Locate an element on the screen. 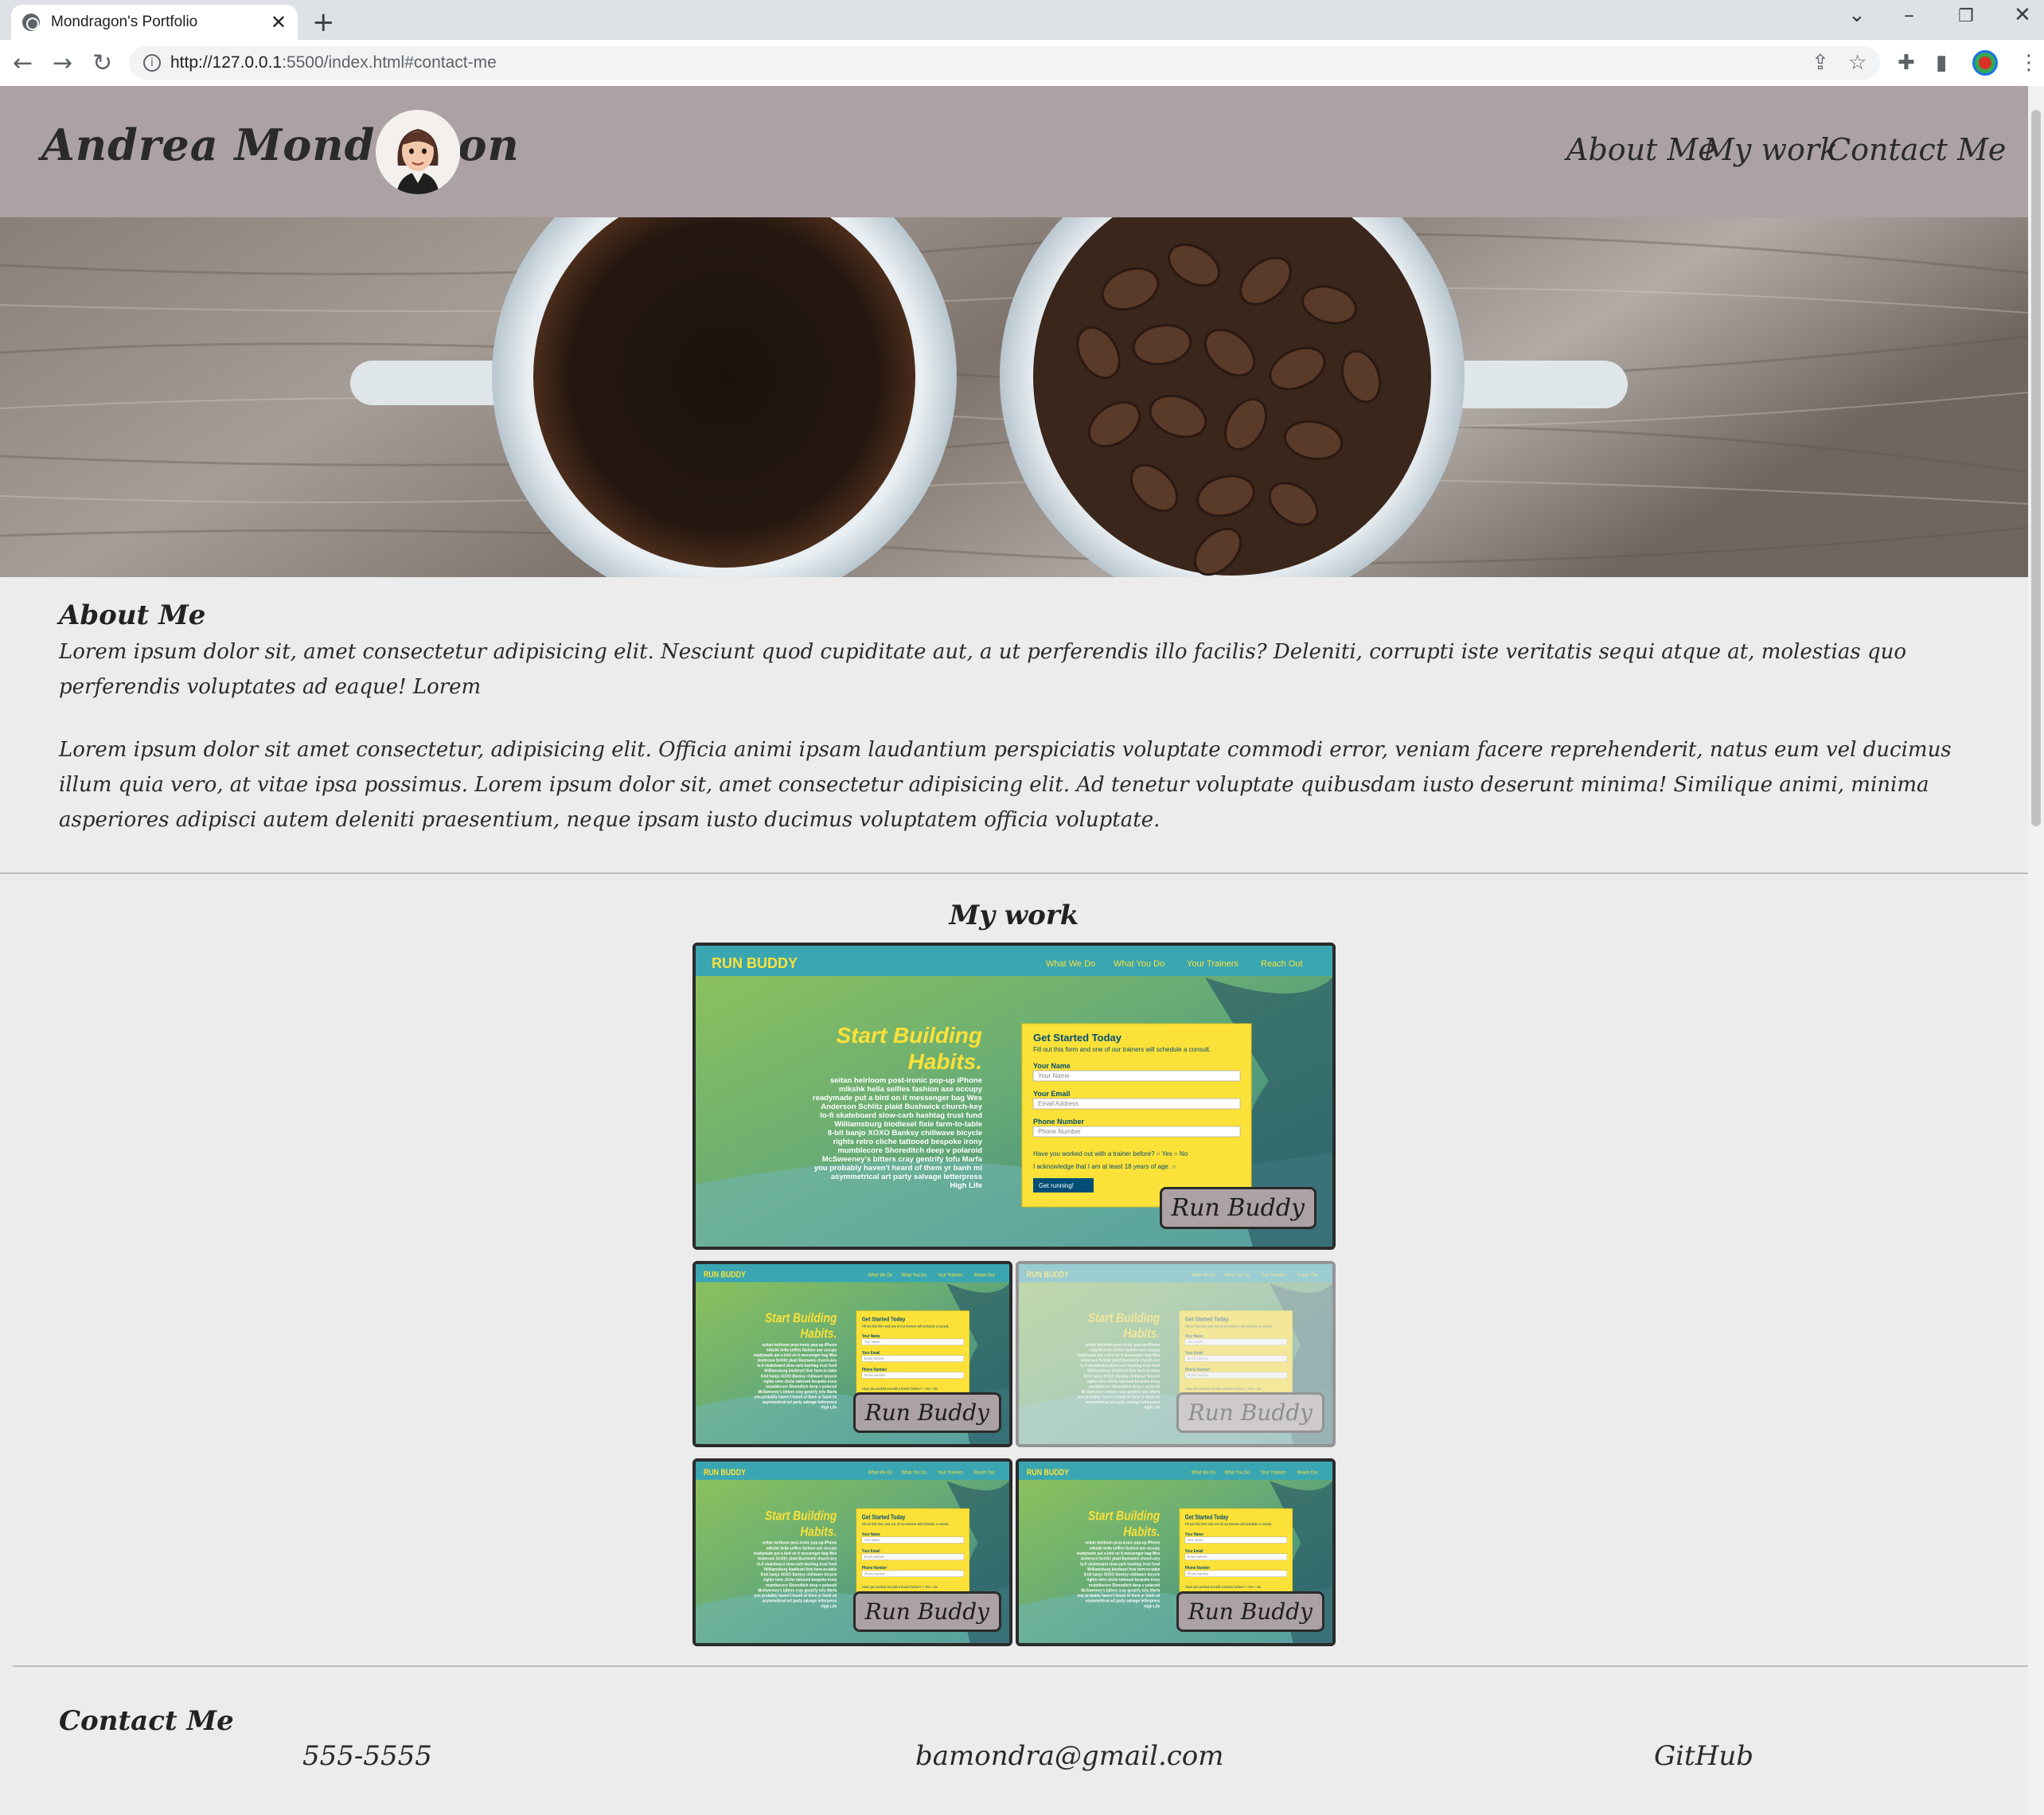  extensions-puzzle-icon: ✚ is located at coordinates (1906, 63).